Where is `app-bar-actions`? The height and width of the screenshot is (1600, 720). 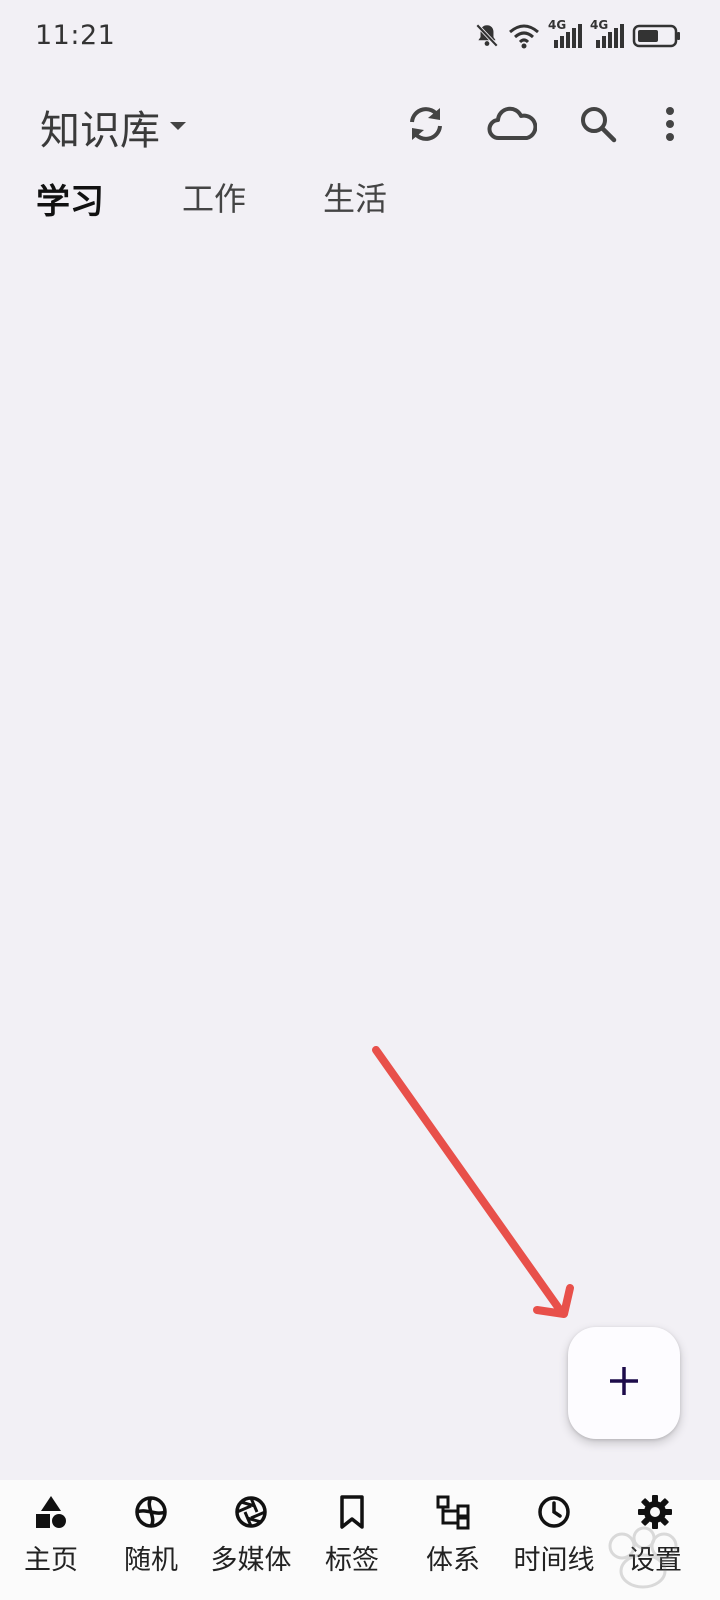
app-bar-actions is located at coordinates (541, 126).